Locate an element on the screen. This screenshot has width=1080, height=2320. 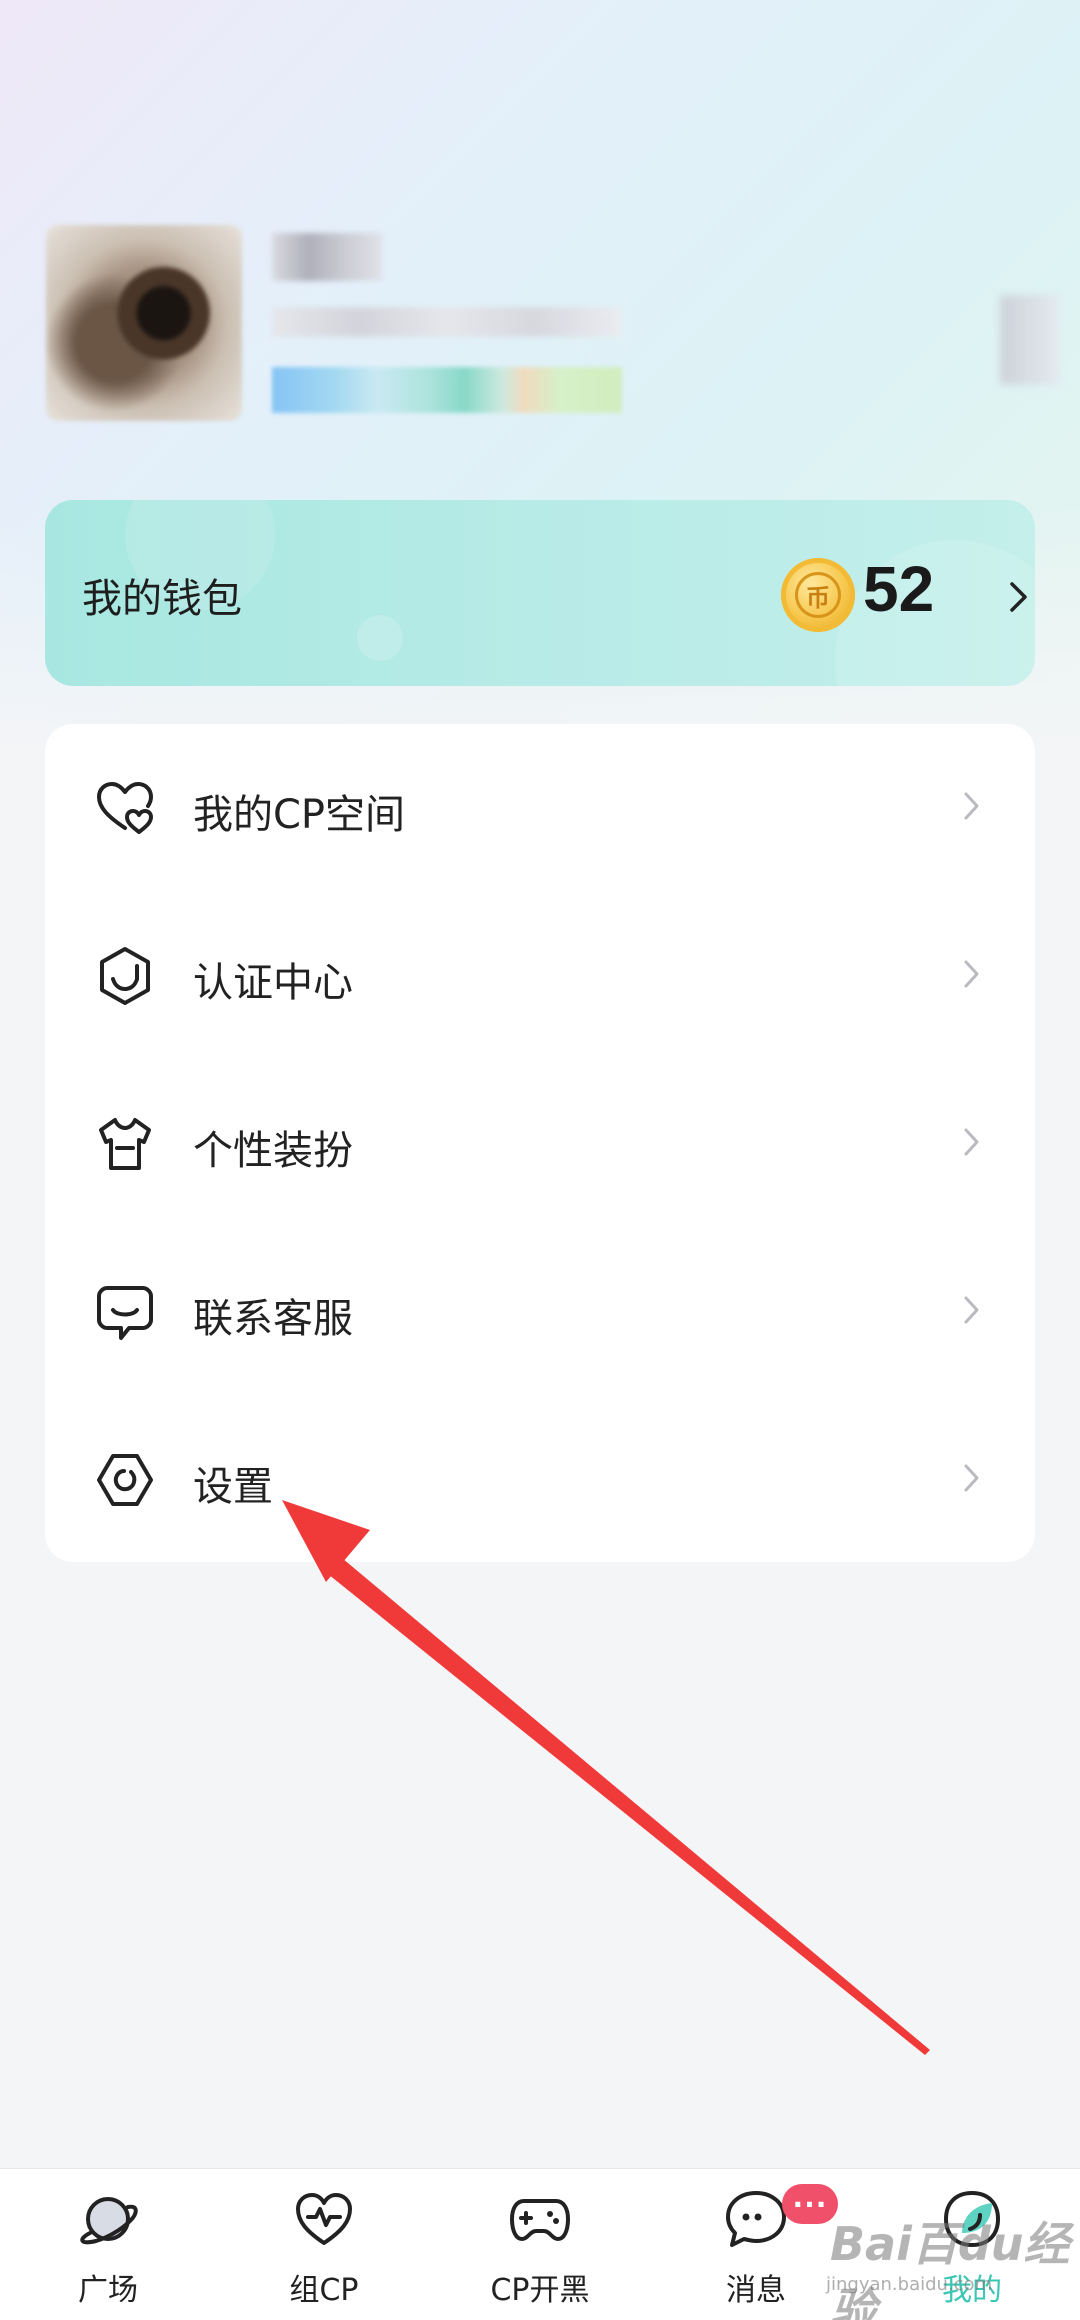
coin-icon: 币 is located at coordinates (818, 595).